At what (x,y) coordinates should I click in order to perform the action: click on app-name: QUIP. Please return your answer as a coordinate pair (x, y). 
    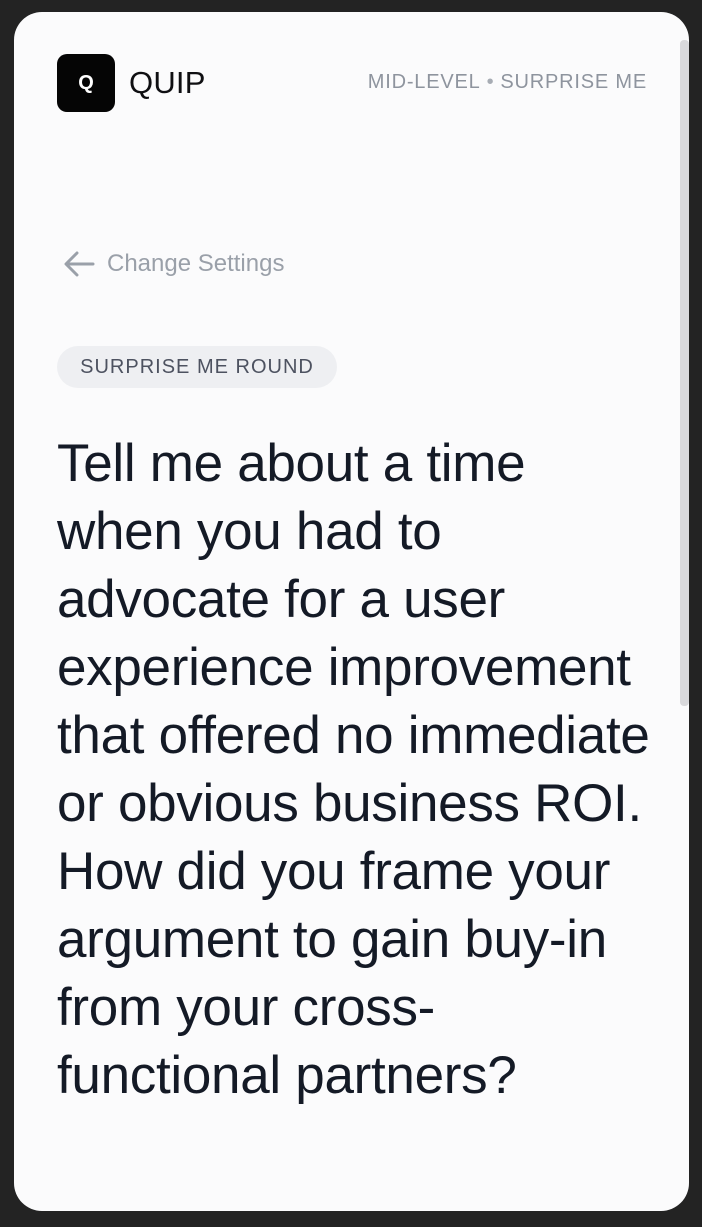
    Looking at the image, I should click on (167, 82).